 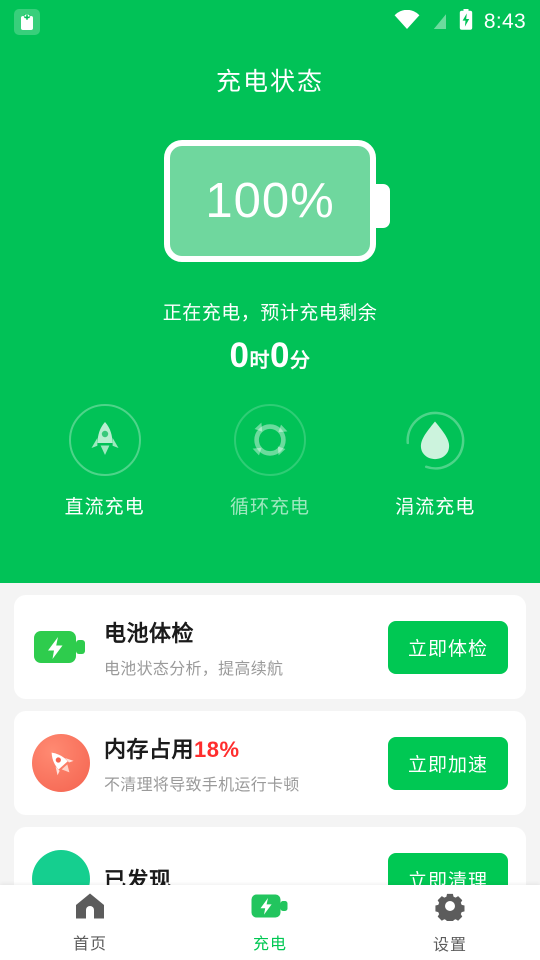 I want to click on bottom-navigation: 首页 充电 设置, so click(x=270, y=922).